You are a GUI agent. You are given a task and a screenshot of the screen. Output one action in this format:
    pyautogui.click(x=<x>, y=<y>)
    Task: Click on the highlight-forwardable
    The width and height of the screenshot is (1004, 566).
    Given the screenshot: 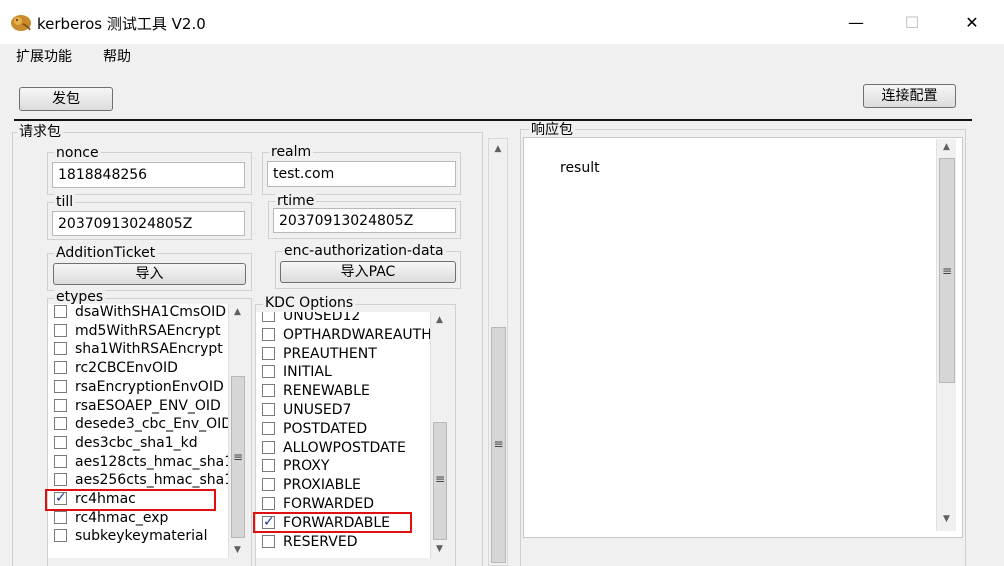 What is the action you would take?
    pyautogui.click(x=332, y=522)
    